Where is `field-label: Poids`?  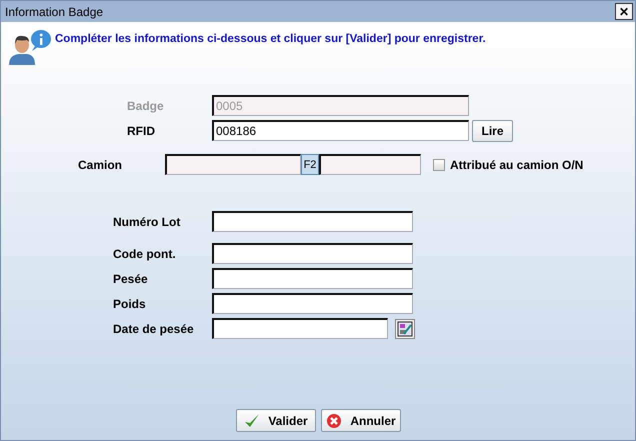 field-label: Poids is located at coordinates (129, 303).